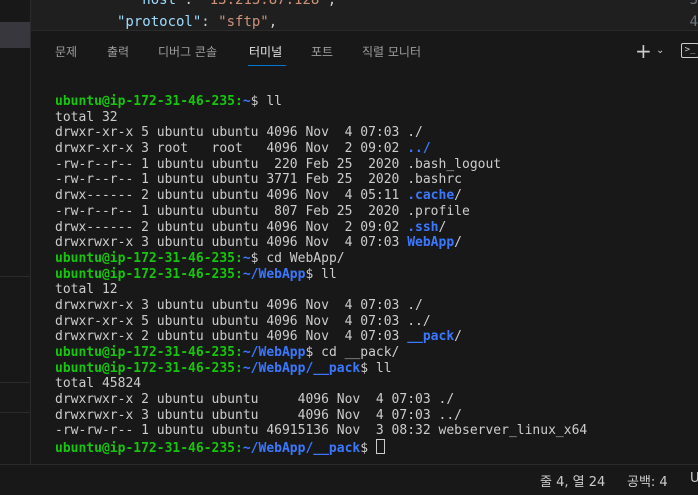 The height and width of the screenshot is (495, 698). I want to click on tab-ports: 포트, so click(322, 51).